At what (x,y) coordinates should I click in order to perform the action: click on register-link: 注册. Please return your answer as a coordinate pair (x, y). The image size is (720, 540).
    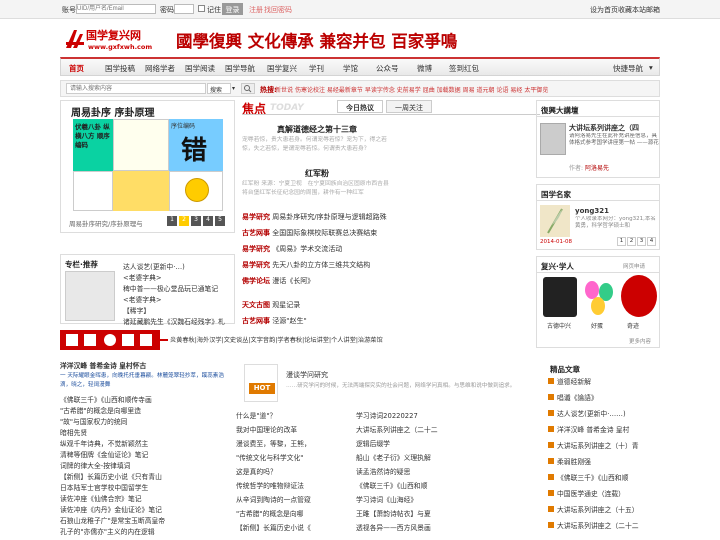
    Looking at the image, I should click on (256, 10).